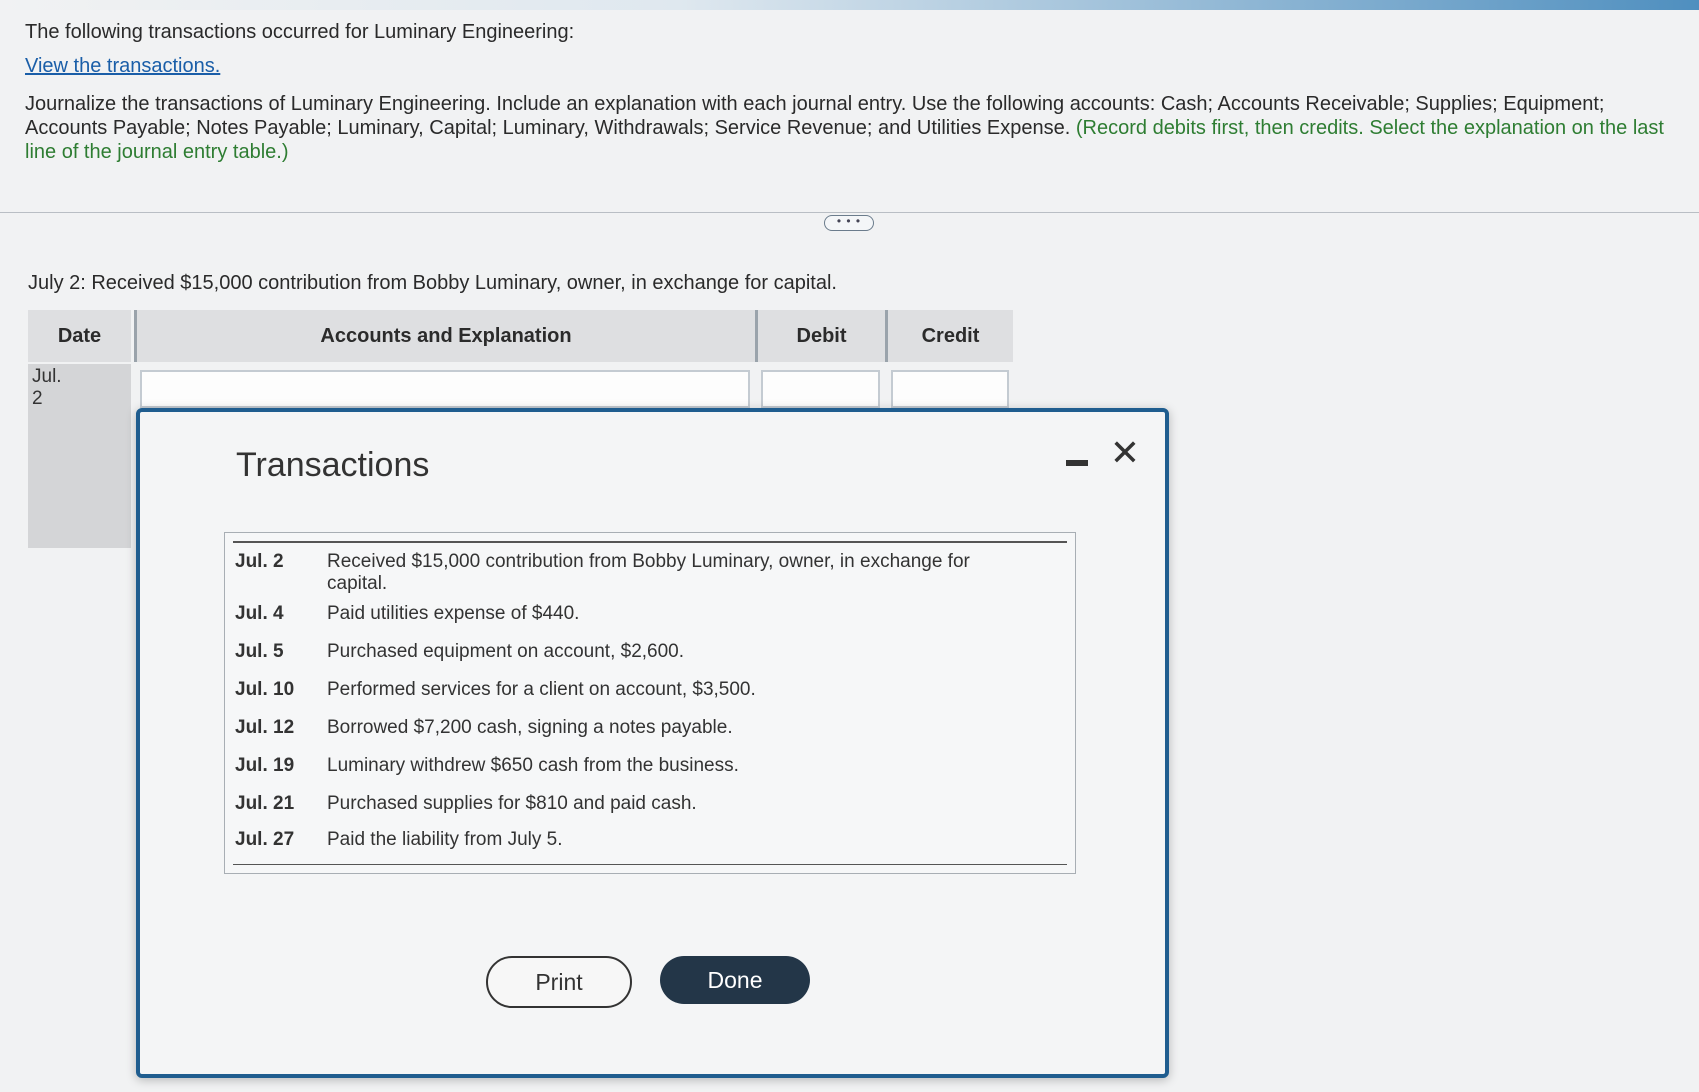 The width and height of the screenshot is (1699, 1092). What do you see at coordinates (259, 651) in the screenshot?
I see `transaction-date: Jul. 5` at bounding box center [259, 651].